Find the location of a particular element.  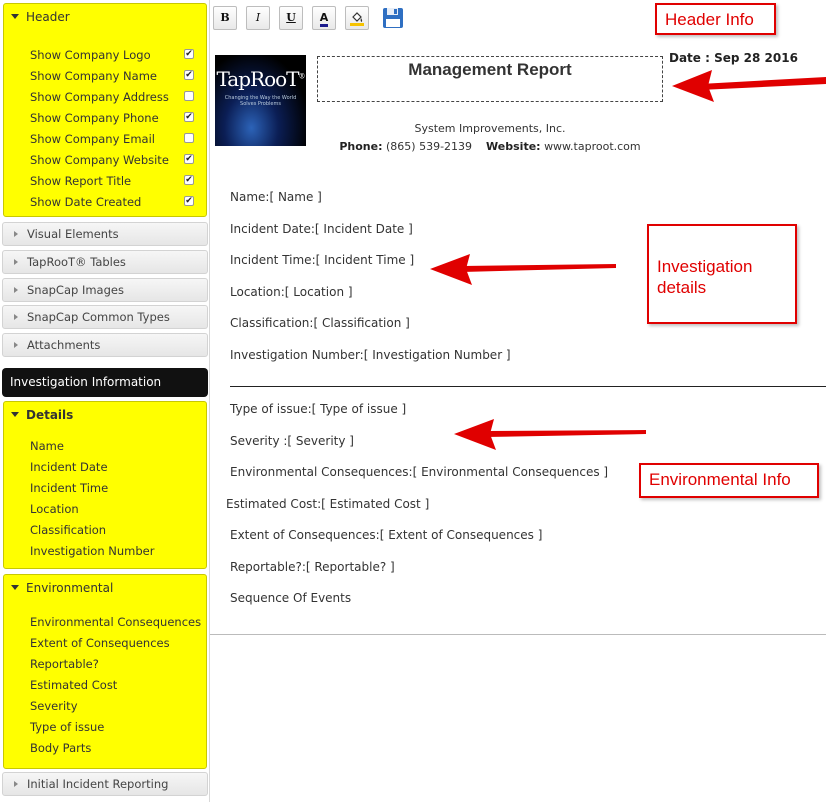

bold-button: B is located at coordinates (225, 18).